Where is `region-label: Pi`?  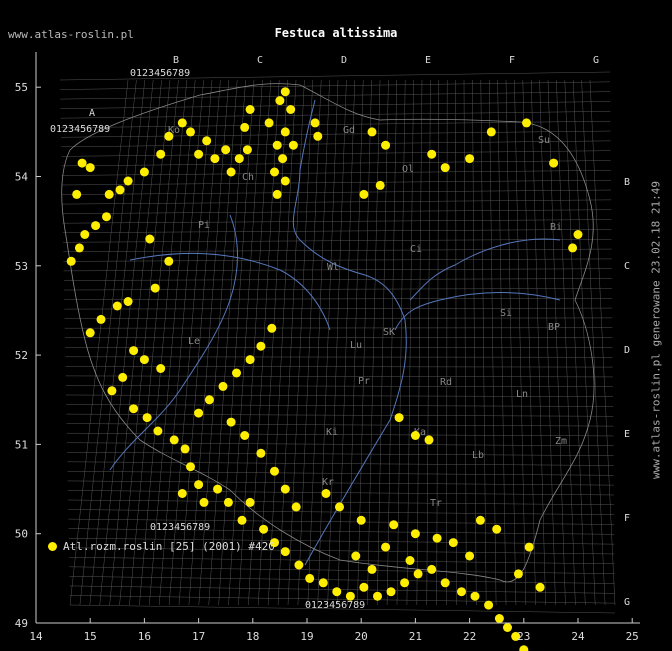 region-label: Pi is located at coordinates (204, 225).